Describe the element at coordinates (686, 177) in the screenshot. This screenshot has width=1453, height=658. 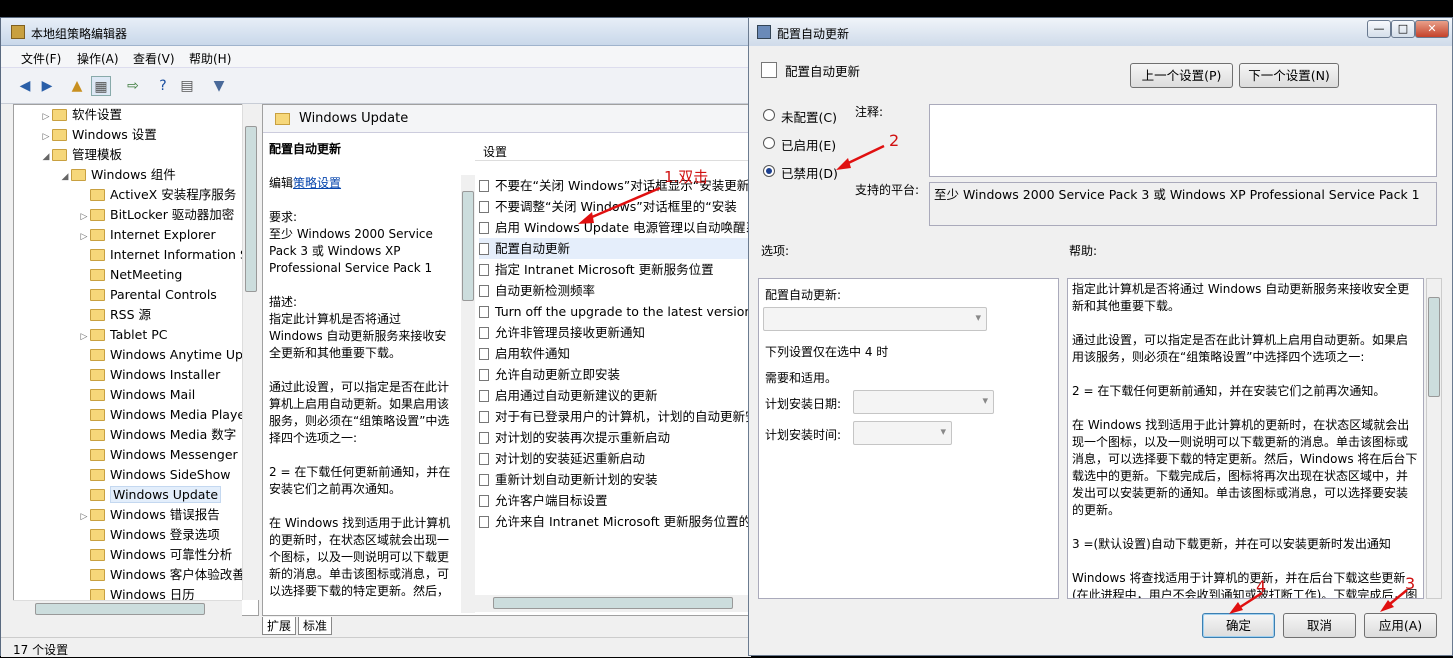
I see `annotation-1: 1.双击` at that location.